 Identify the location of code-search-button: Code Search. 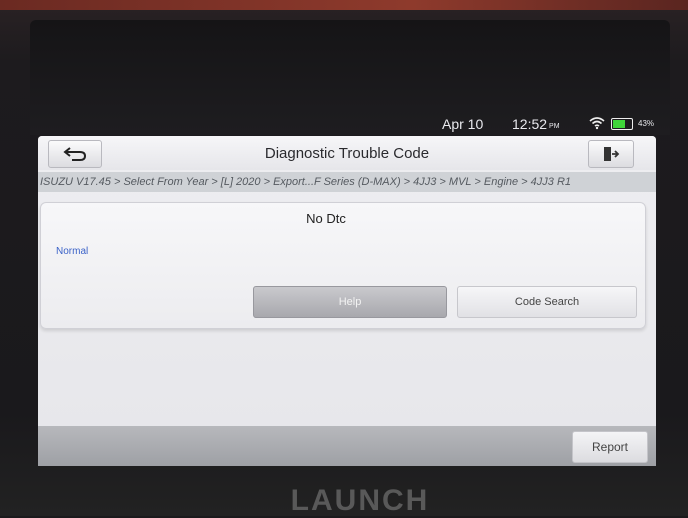
(547, 302).